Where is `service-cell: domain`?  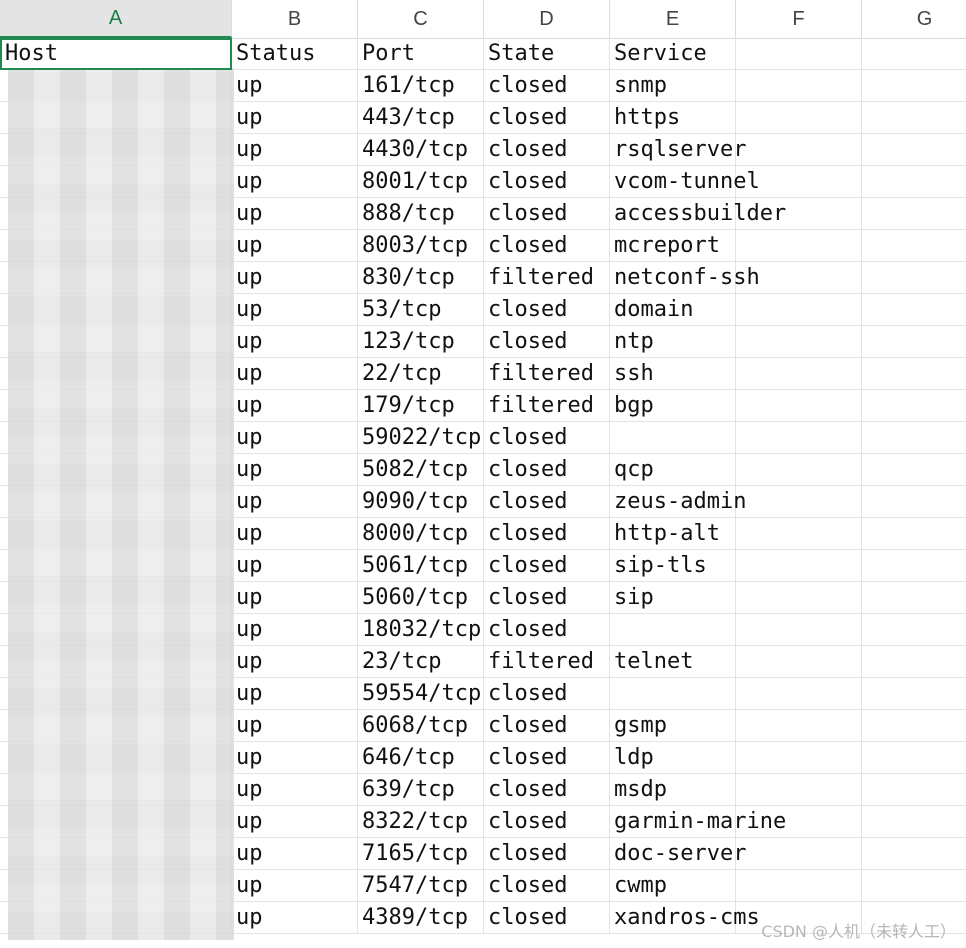
service-cell: domain is located at coordinates (673, 310).